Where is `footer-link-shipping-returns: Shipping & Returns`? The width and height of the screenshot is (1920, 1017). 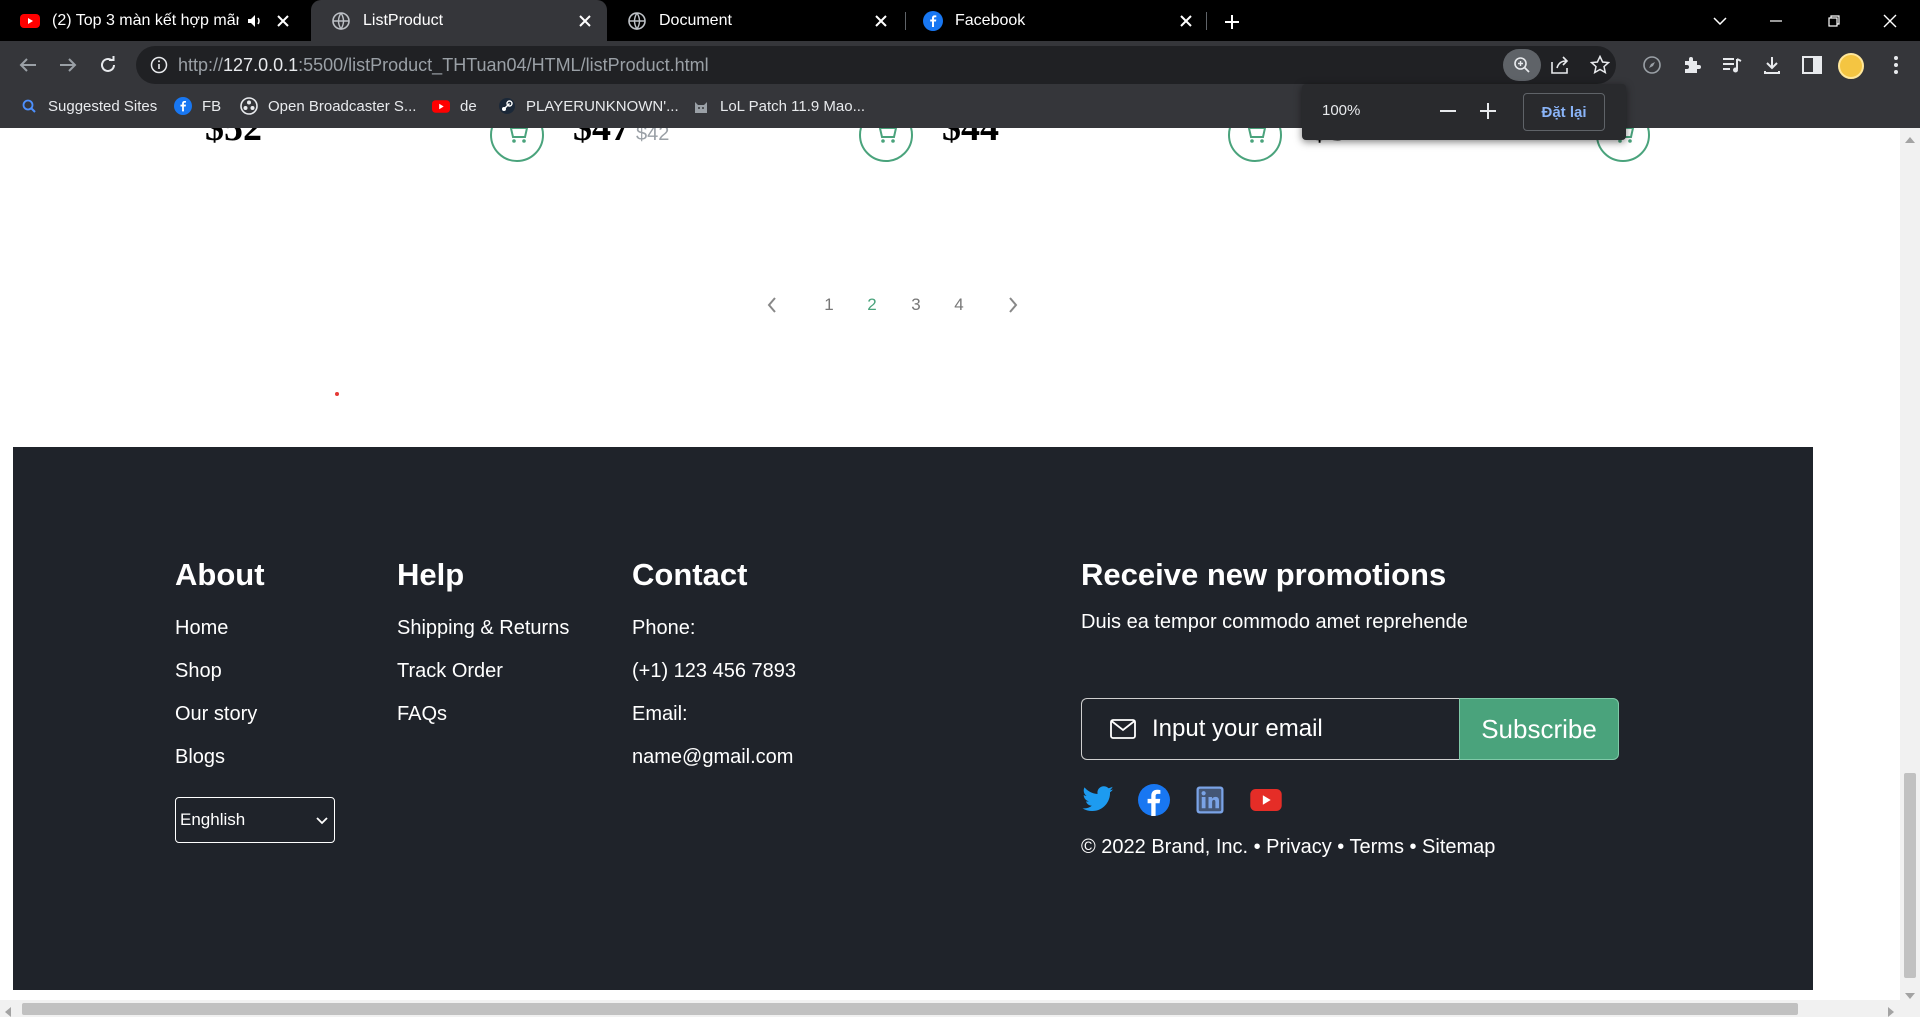 footer-link-shipping-returns: Shipping & Returns is located at coordinates (483, 638).